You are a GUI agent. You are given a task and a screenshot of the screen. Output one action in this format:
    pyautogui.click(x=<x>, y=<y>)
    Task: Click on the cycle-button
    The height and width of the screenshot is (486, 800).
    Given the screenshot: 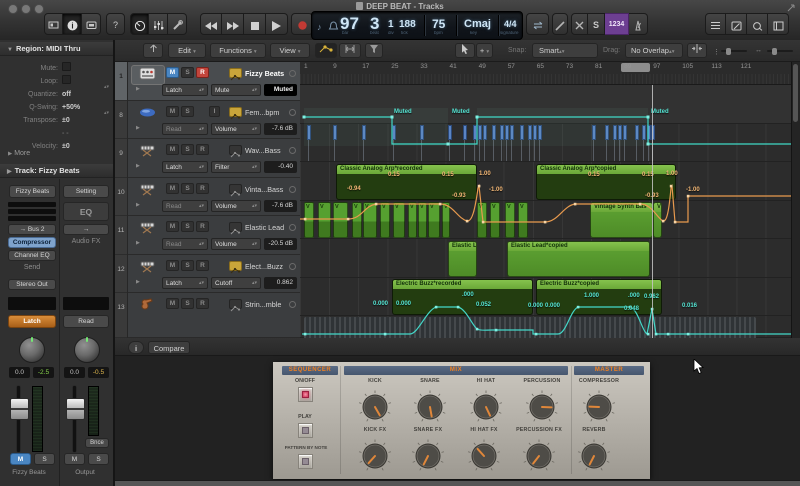 What is the action you would take?
    pyautogui.click(x=537, y=24)
    